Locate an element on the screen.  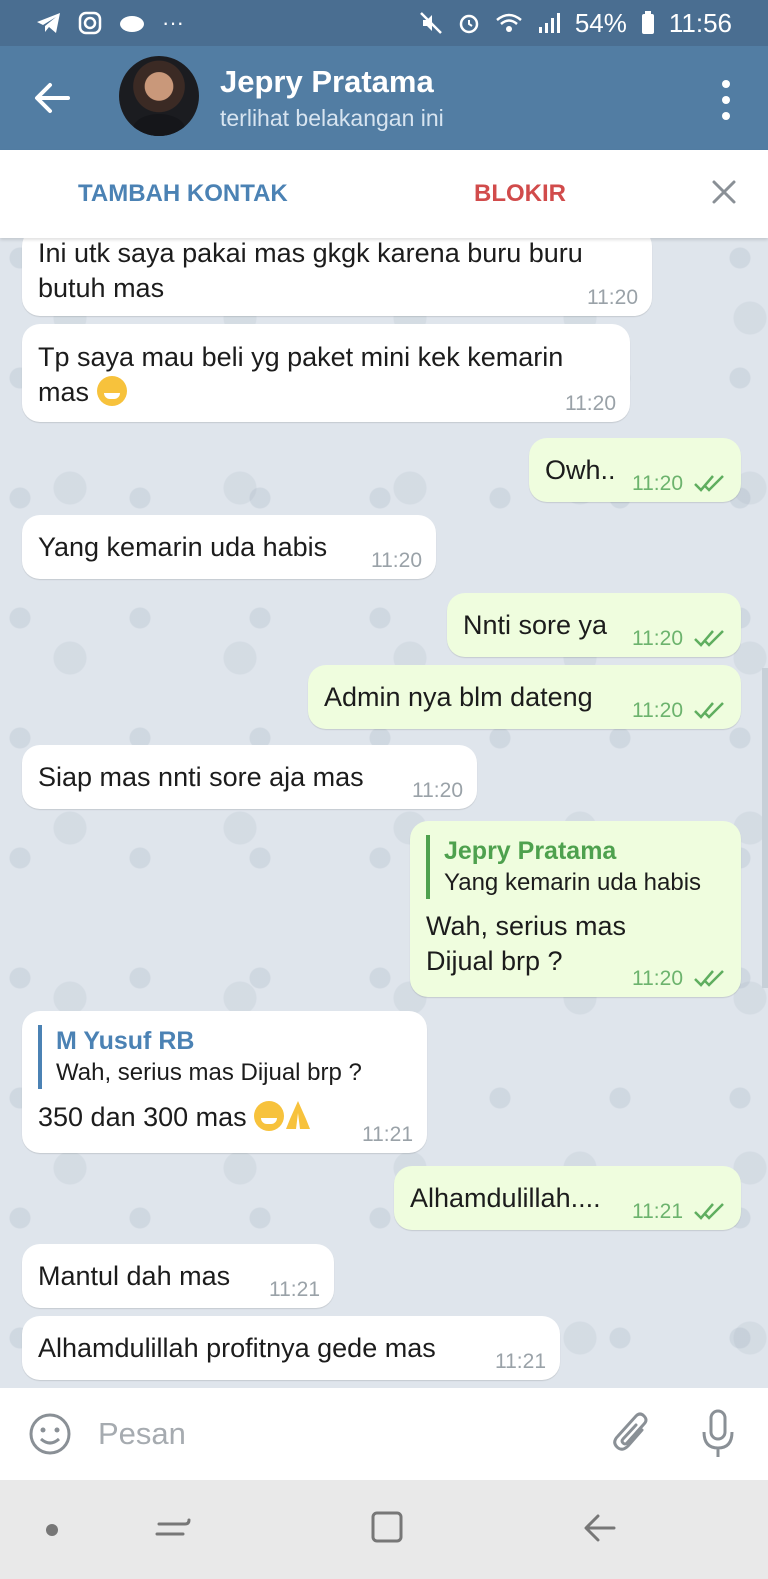
home-icon is located at coordinates (387, 1527).